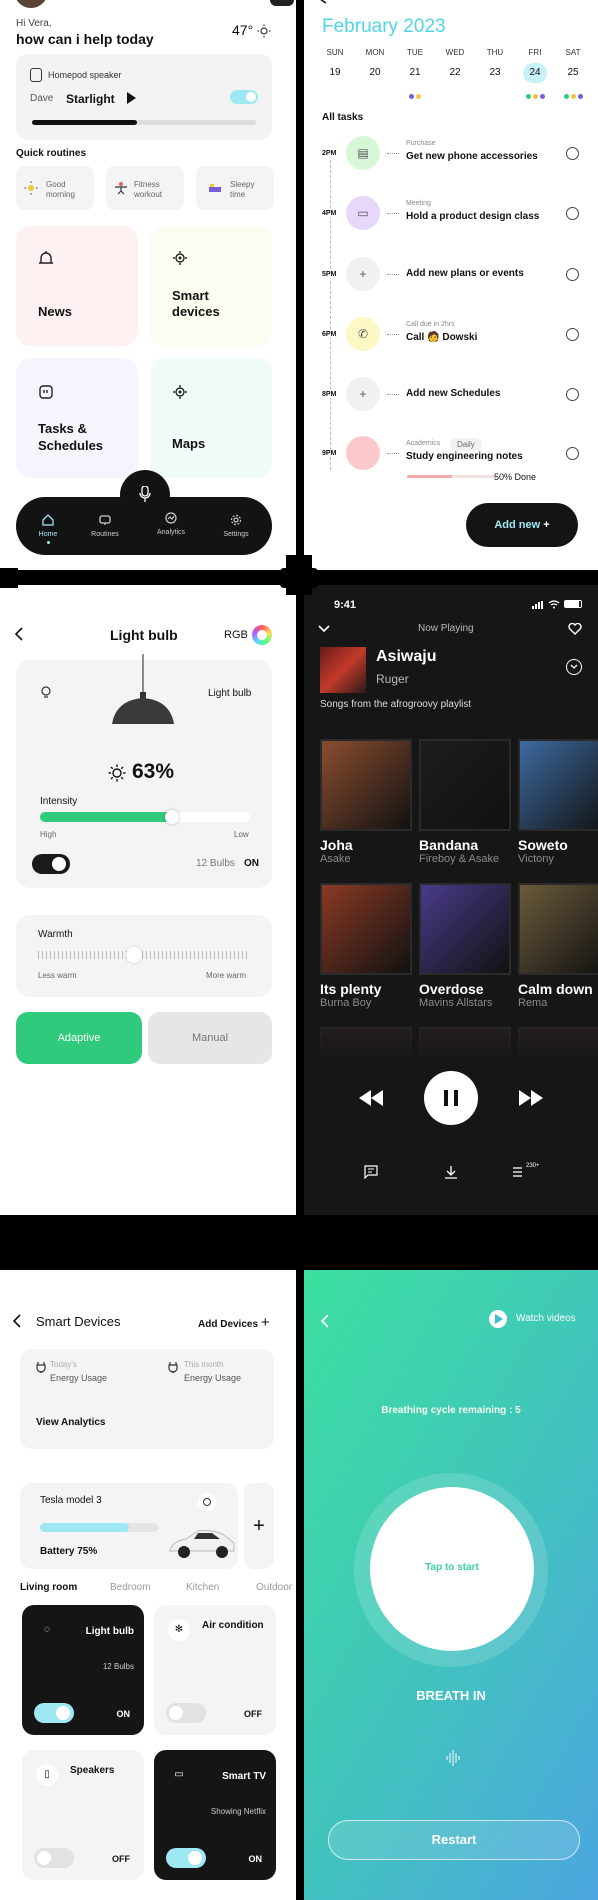  I want to click on tile-maps: Maps, so click(211, 418).